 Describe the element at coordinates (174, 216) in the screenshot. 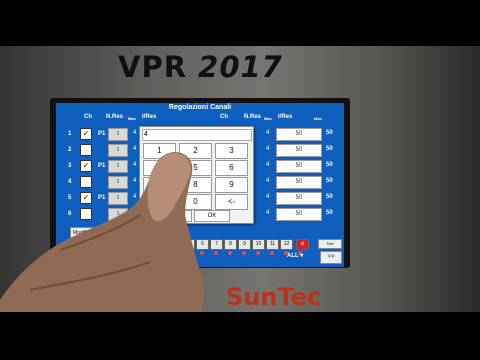

I see `cancel-button: Cancel` at that location.